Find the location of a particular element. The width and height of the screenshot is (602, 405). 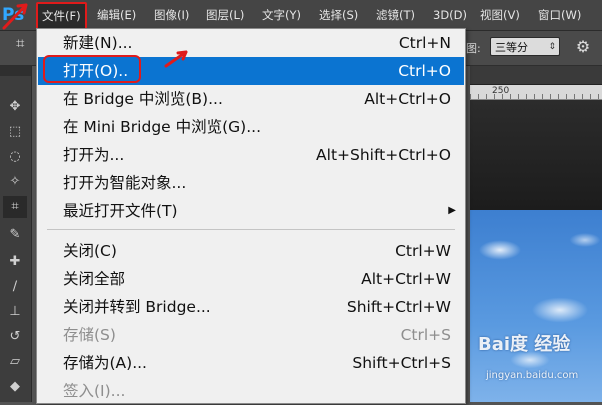

healing-brush-icon: ✚ is located at coordinates (15, 262).